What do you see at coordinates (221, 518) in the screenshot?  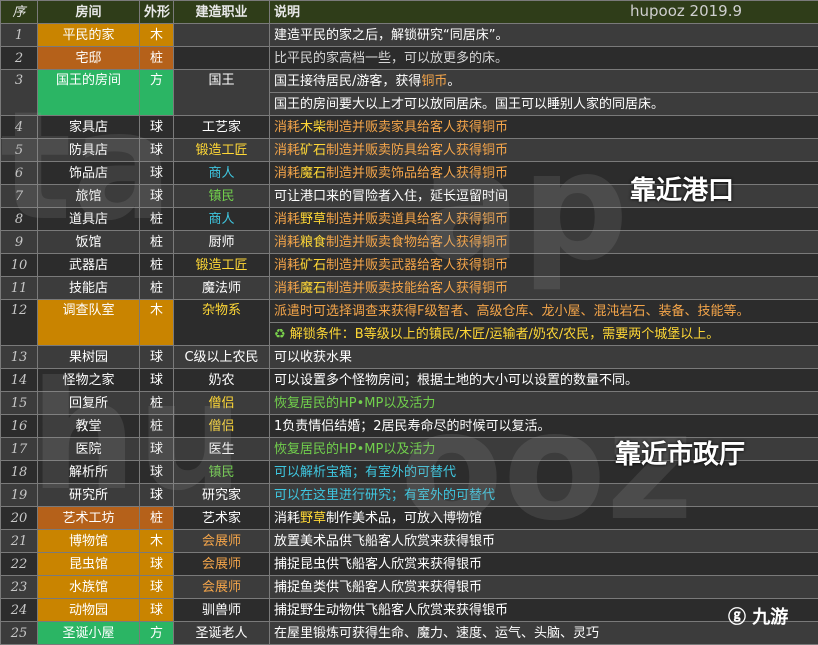 I see `row-job: 艺术家` at bounding box center [221, 518].